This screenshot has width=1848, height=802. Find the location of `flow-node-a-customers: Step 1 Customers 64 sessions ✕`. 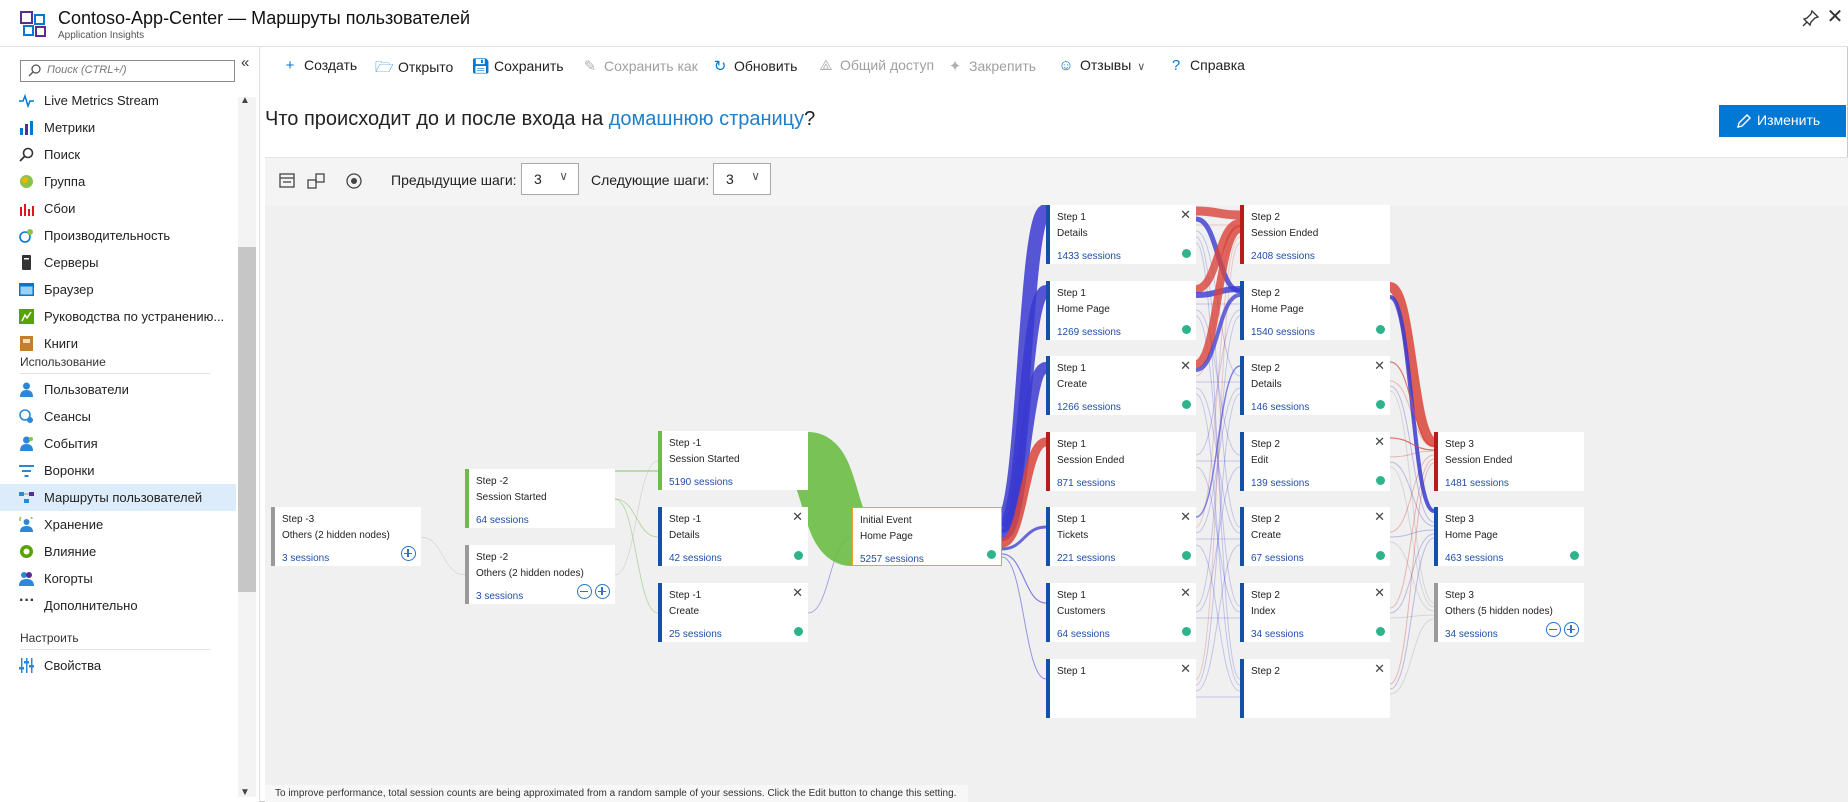

flow-node-a-customers: Step 1 Customers 64 sessions ✕ is located at coordinates (1121, 612).